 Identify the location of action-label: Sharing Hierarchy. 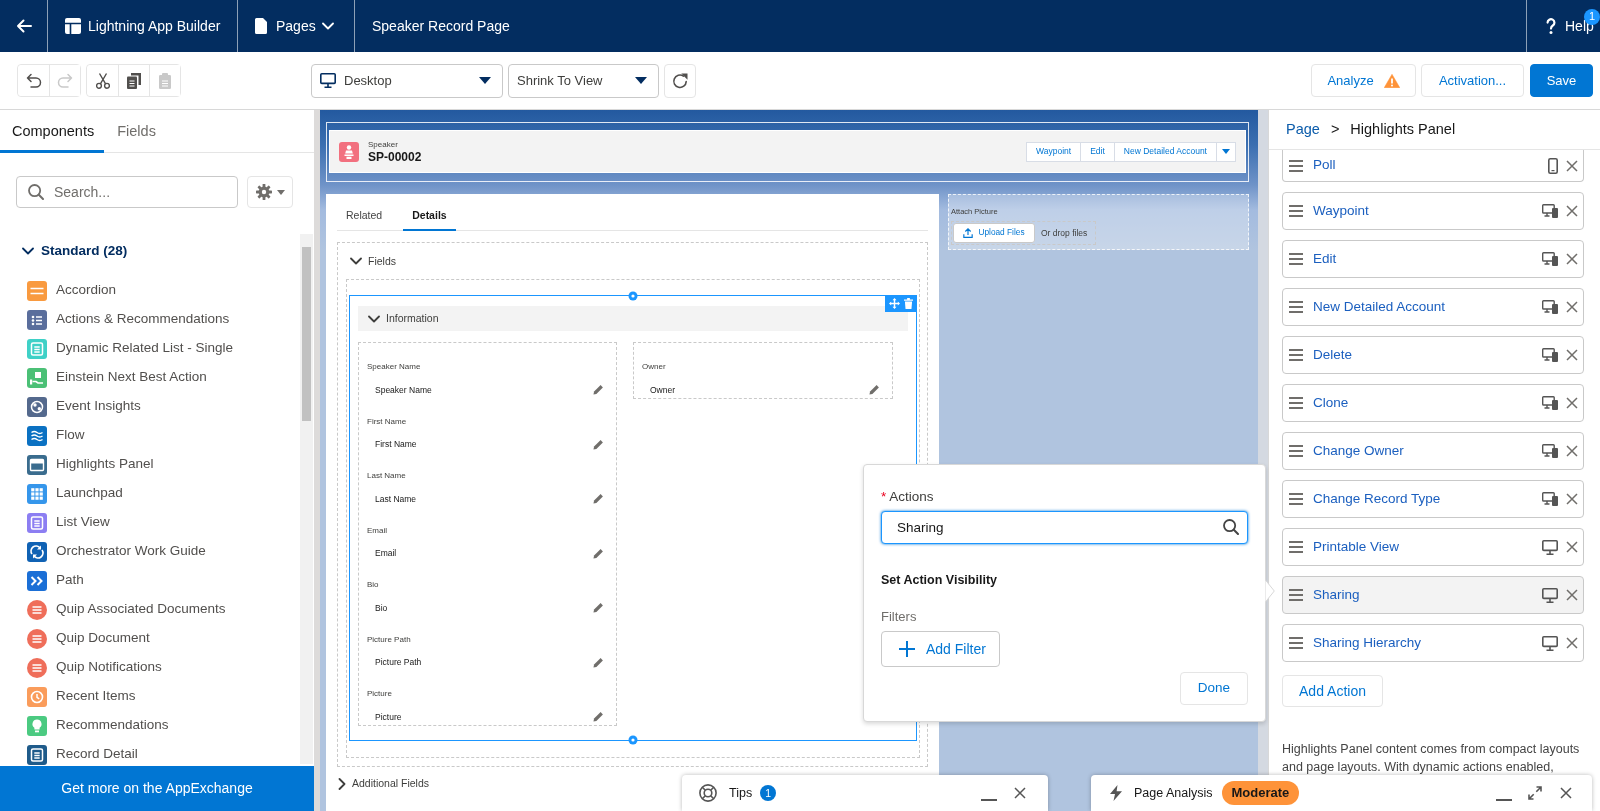
(1367, 643).